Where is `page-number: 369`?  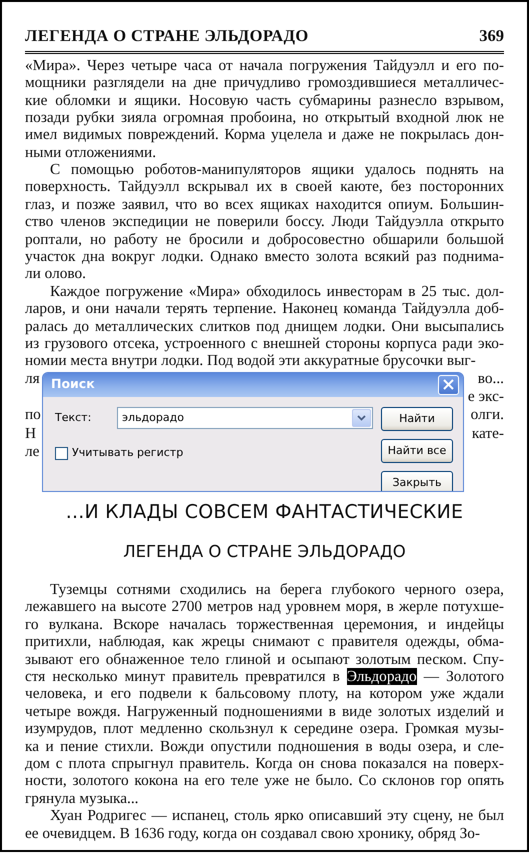
page-number: 369 is located at coordinates (491, 36).